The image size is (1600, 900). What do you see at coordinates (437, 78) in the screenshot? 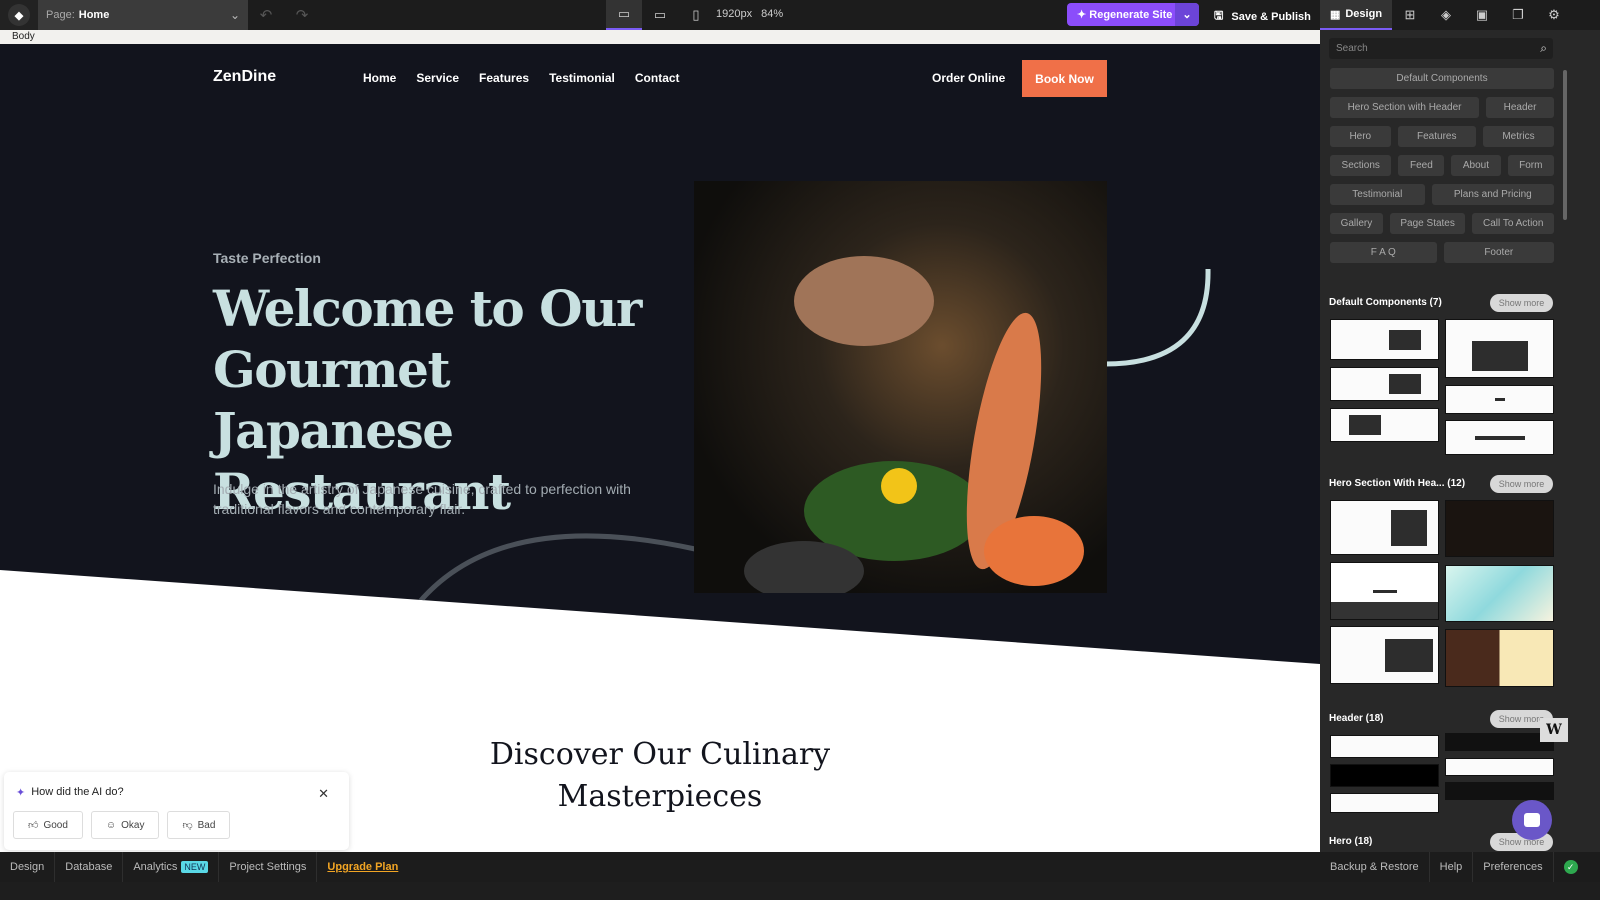
I see `nav-service: Service` at bounding box center [437, 78].